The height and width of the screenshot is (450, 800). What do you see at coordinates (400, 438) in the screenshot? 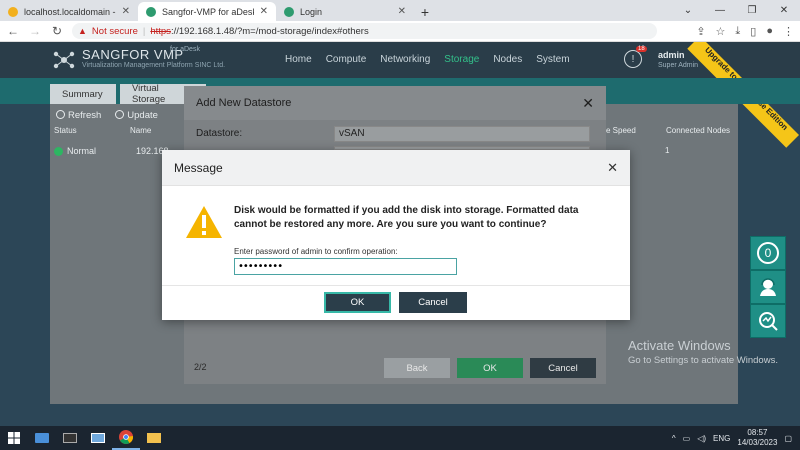
I see `windows-taskbar: ^ ▭ ◁) ENG 08:57 14/03/2023 ▢` at bounding box center [400, 438].